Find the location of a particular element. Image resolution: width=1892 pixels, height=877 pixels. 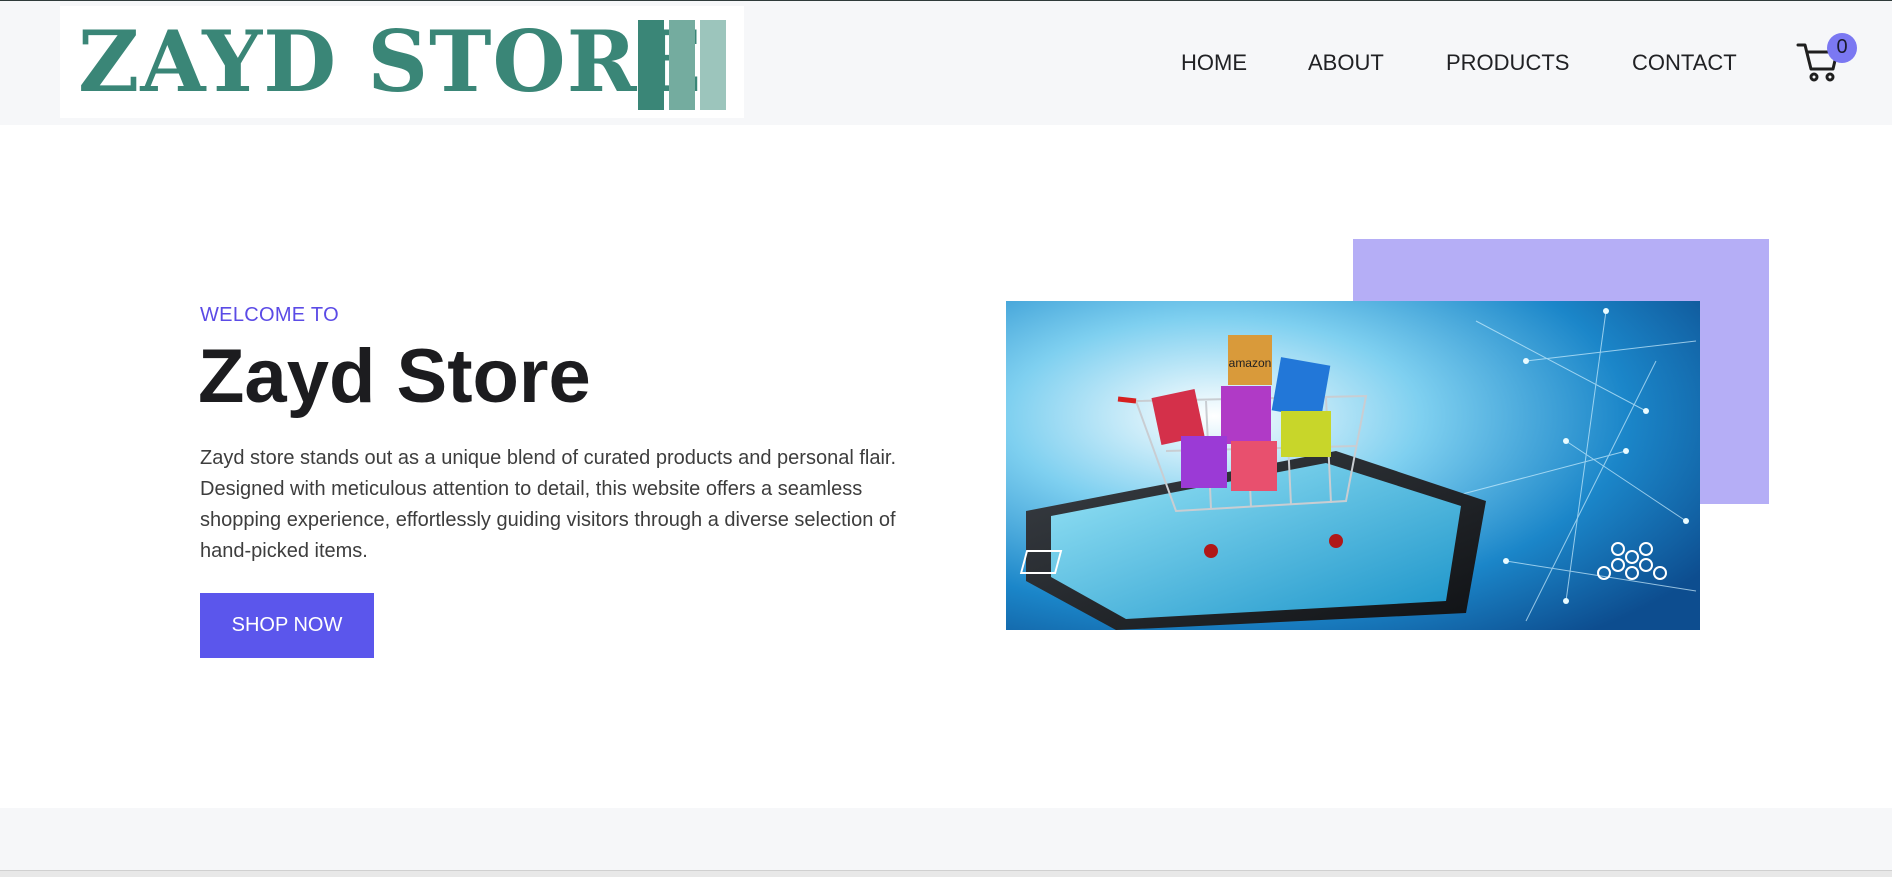

nav-contact: CONTACT is located at coordinates (1684, 63).